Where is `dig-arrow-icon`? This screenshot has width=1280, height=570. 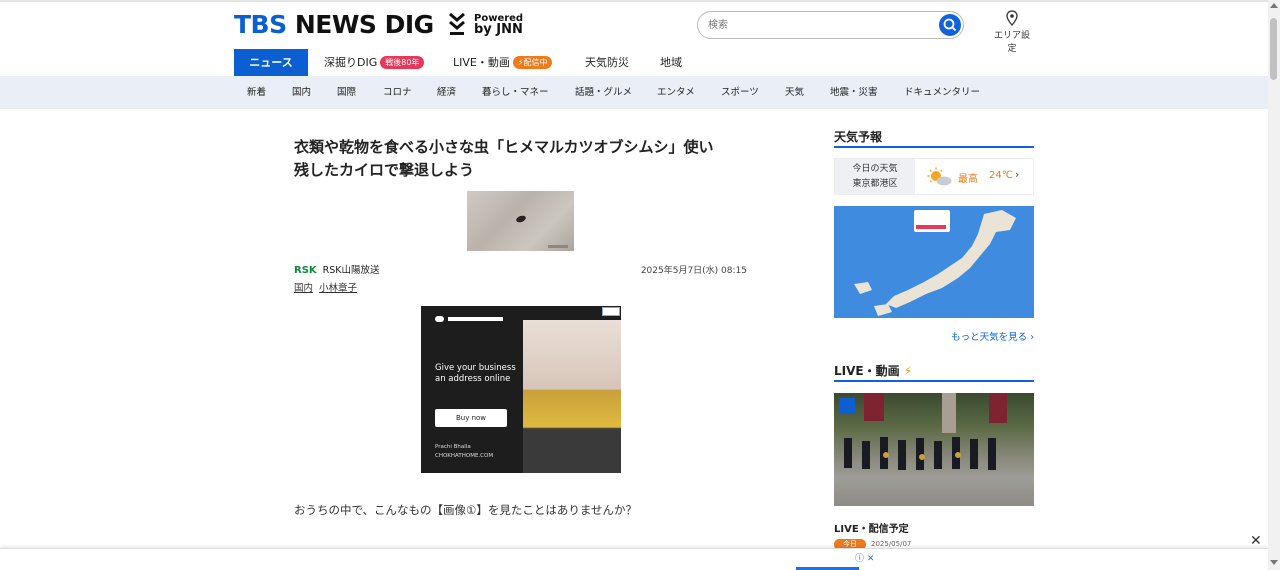
dig-arrow-icon is located at coordinates (457, 23).